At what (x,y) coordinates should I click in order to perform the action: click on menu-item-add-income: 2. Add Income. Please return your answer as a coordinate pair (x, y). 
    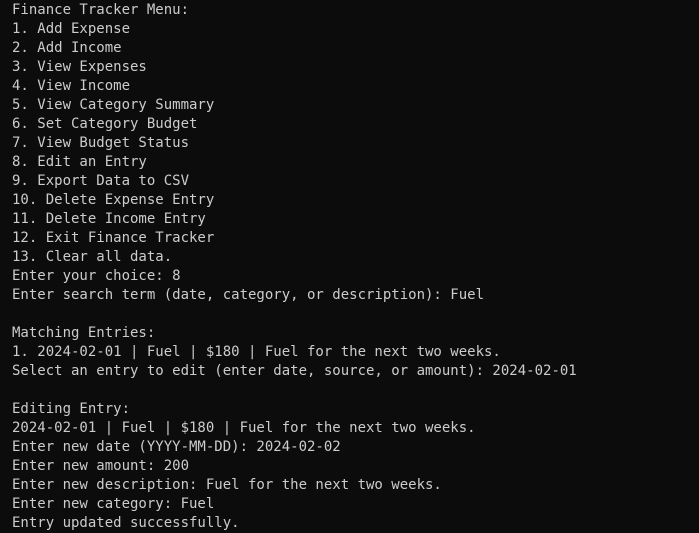
    Looking at the image, I should click on (67, 48).